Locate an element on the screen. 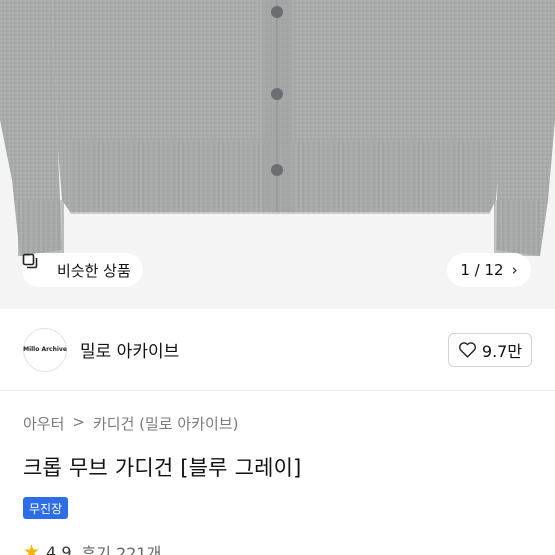  review-count: 후기 221개 is located at coordinates (122, 547).